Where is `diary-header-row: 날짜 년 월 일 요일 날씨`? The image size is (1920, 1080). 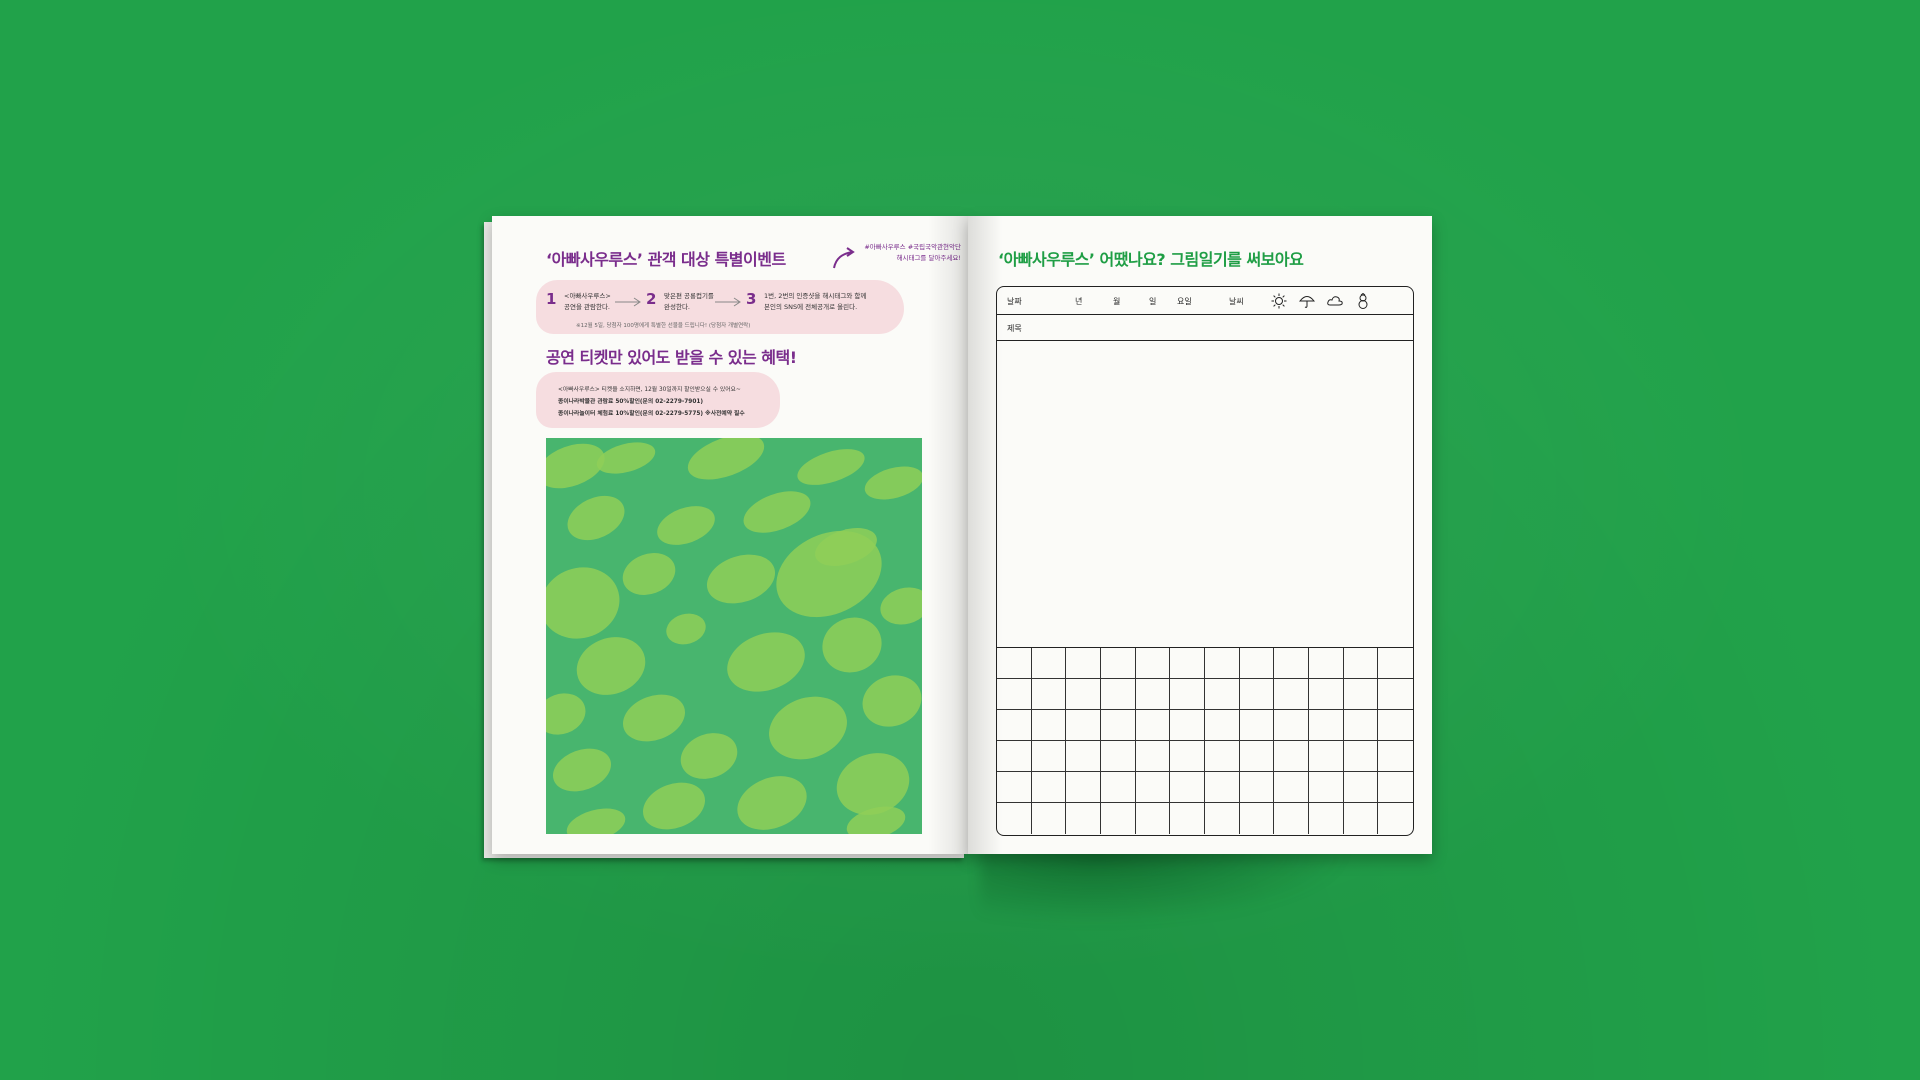 diary-header-row: 날짜 년 월 일 요일 날씨 is located at coordinates (1205, 301).